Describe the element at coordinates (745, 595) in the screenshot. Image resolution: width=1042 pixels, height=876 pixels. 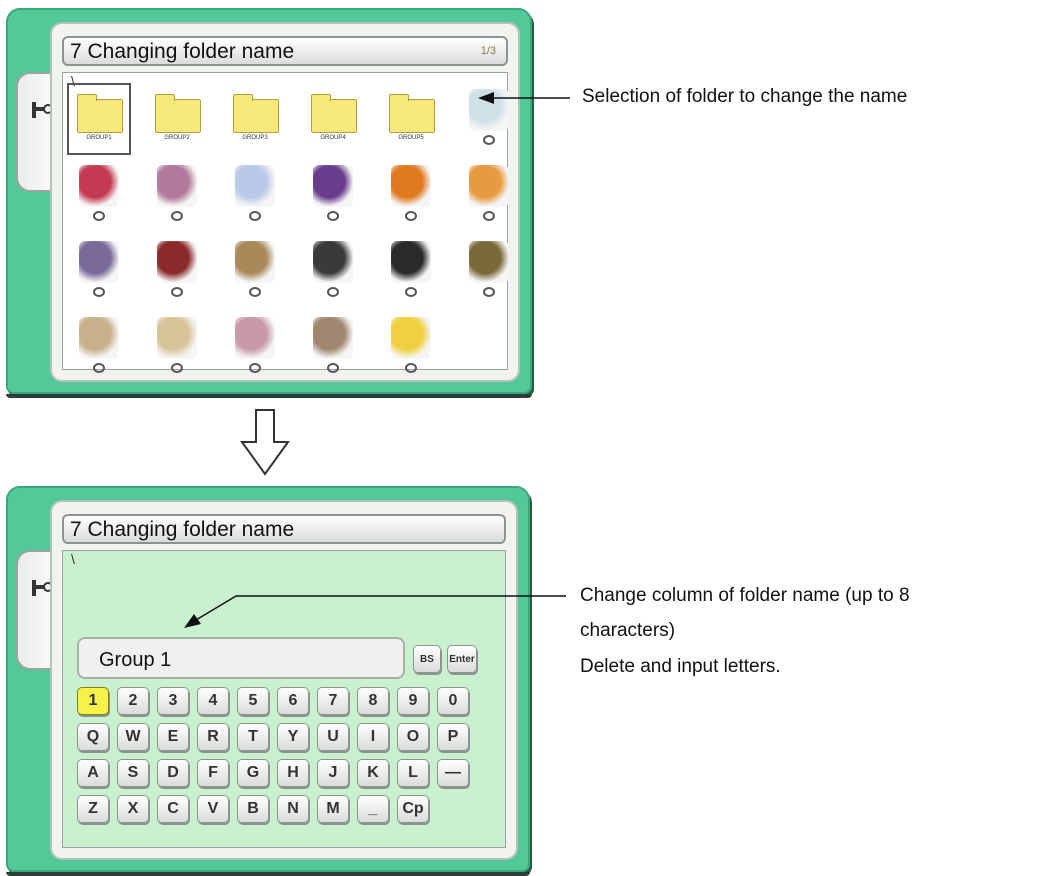
I see `callout-change-column: Change column of folder name (up to 8` at that location.